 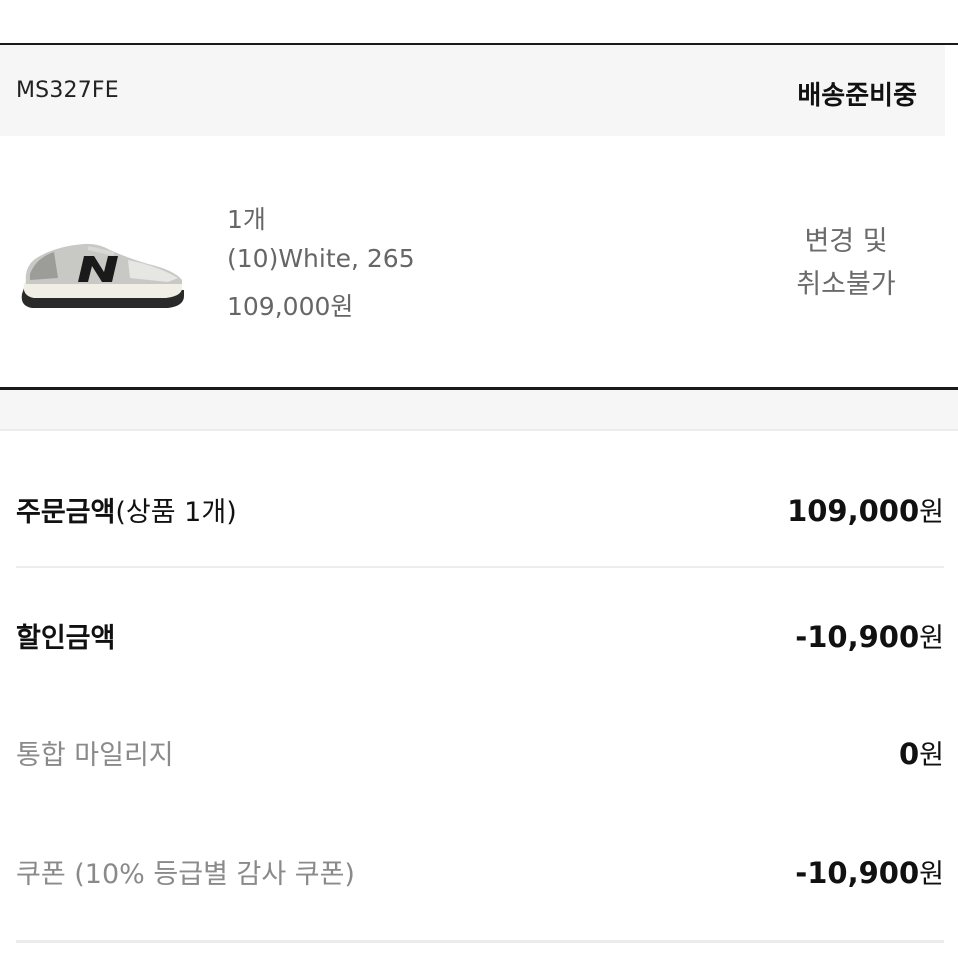 What do you see at coordinates (857, 873) in the screenshot?
I see `coupon-value: -10,900` at bounding box center [857, 873].